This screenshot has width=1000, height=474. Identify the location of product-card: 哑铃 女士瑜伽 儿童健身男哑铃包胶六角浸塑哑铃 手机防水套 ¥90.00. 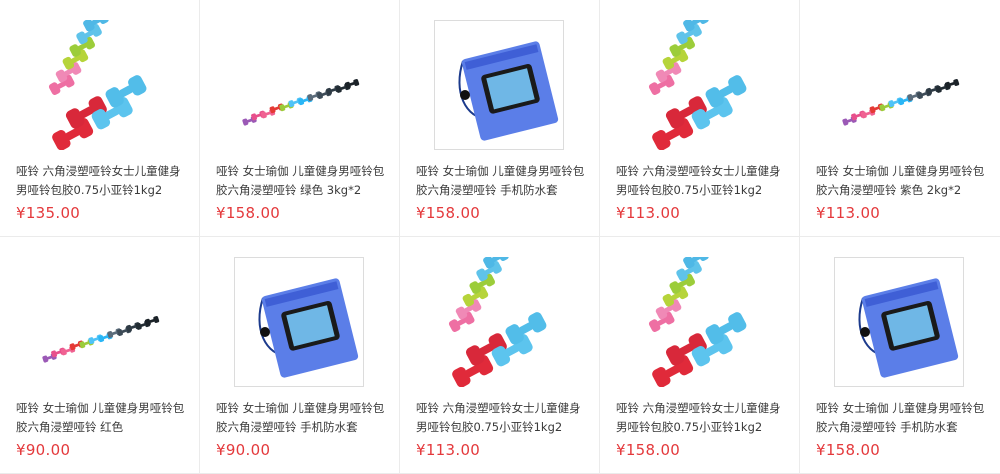
(300, 355).